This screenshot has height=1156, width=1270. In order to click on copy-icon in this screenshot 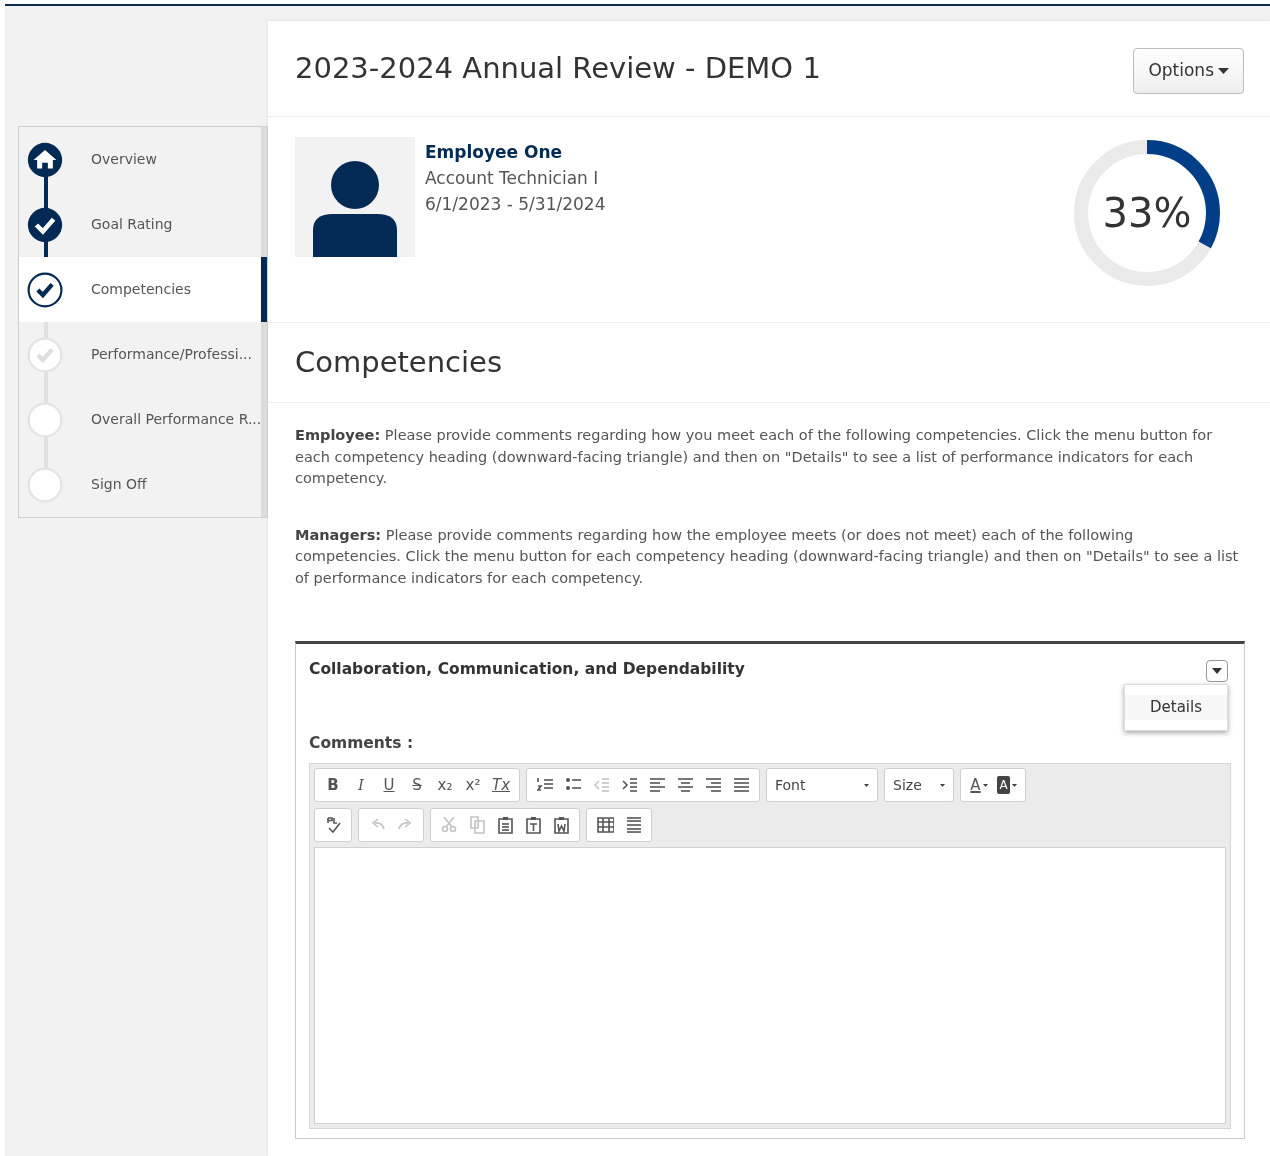, I will do `click(477, 825)`.